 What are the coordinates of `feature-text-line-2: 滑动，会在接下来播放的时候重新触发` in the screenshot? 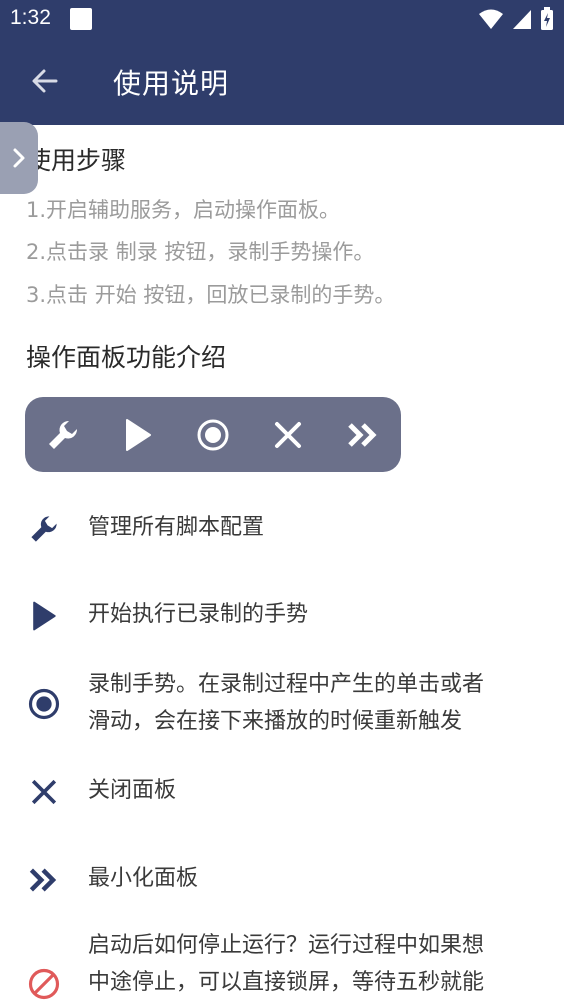 It's located at (275, 721).